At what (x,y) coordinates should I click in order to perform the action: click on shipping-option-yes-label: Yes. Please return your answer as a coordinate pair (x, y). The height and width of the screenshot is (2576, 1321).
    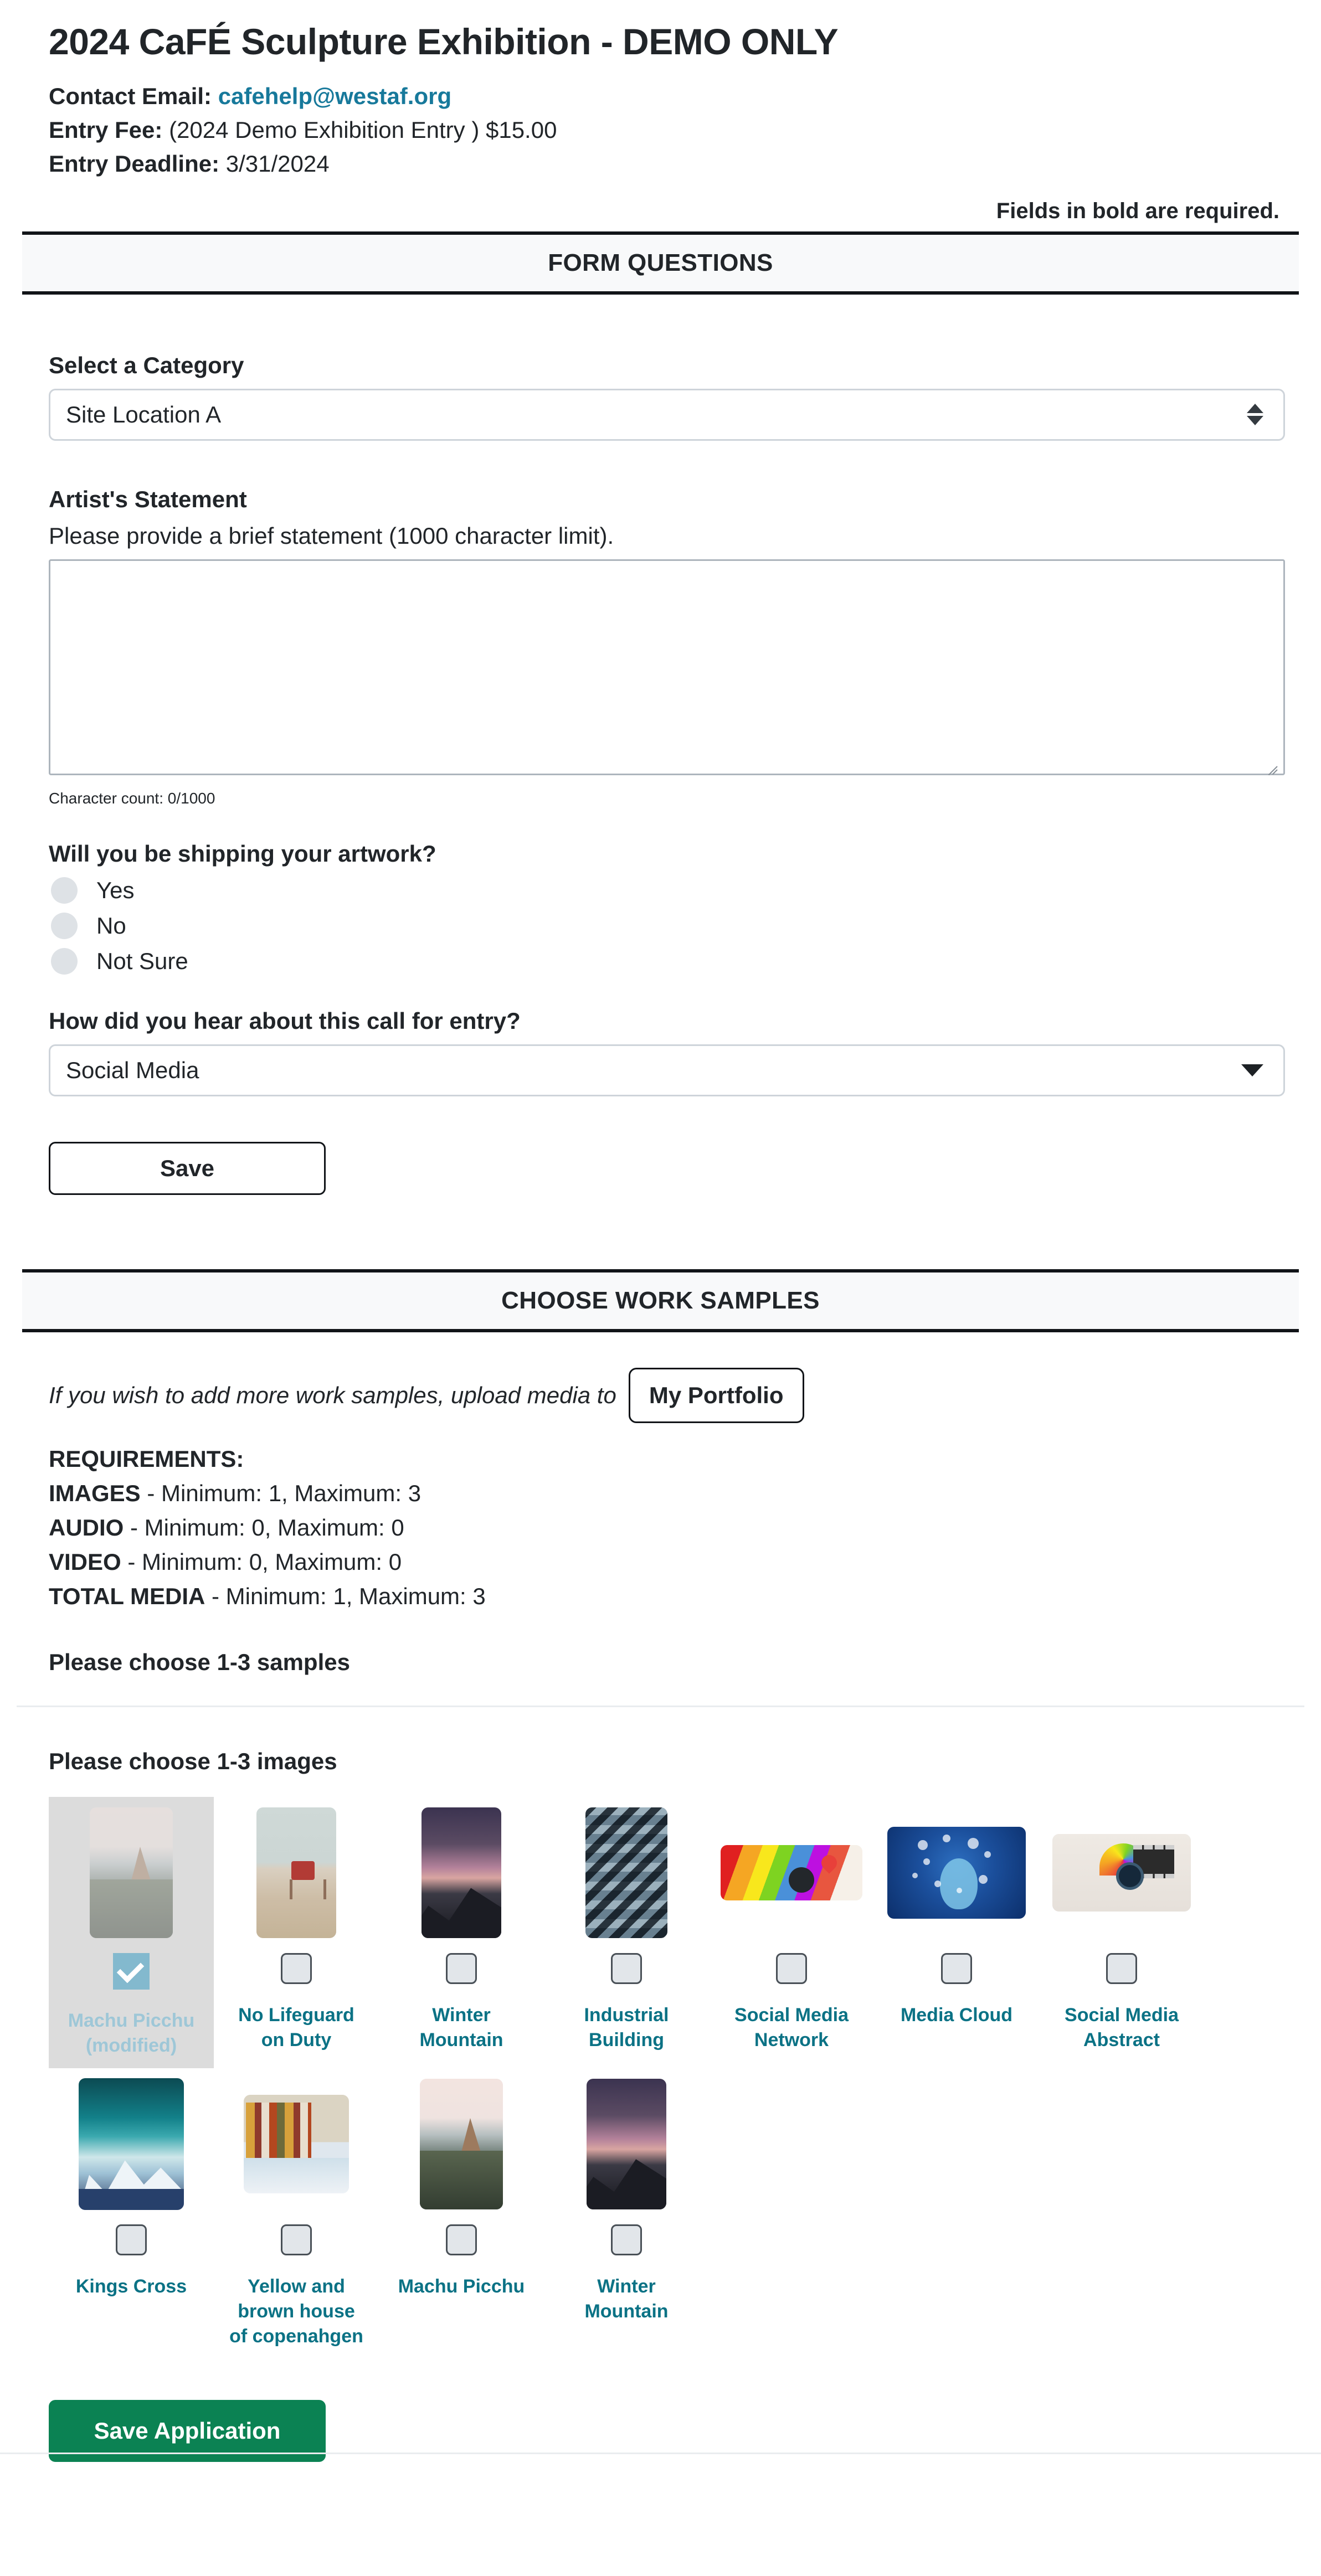
    Looking at the image, I should click on (115, 890).